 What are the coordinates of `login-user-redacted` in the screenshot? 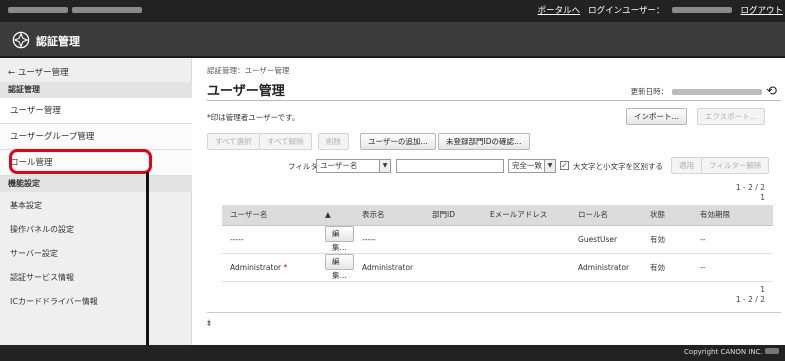 It's located at (702, 10).